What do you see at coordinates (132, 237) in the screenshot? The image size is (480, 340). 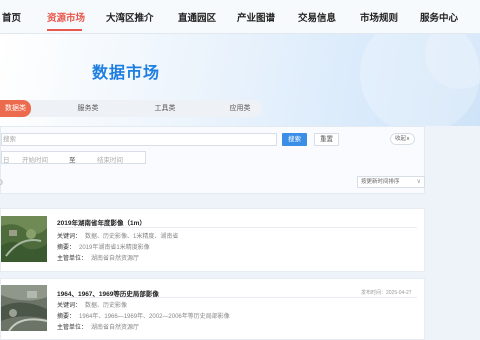 I see `keywords-value: 数据、历史影像、1米精度、湖南省` at bounding box center [132, 237].